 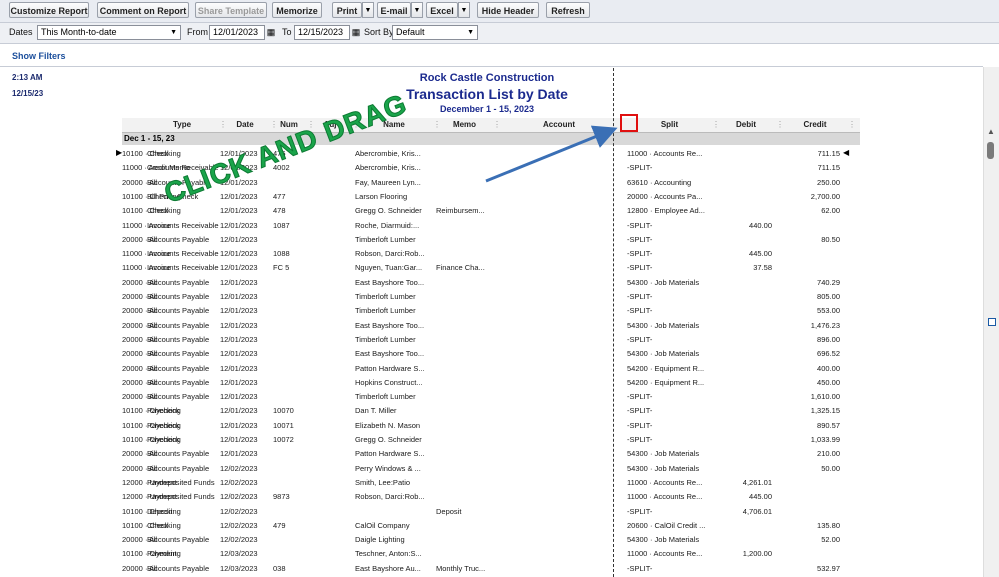 What do you see at coordinates (551, 154) in the screenshot?
I see `arrow-annotation-icon` at bounding box center [551, 154].